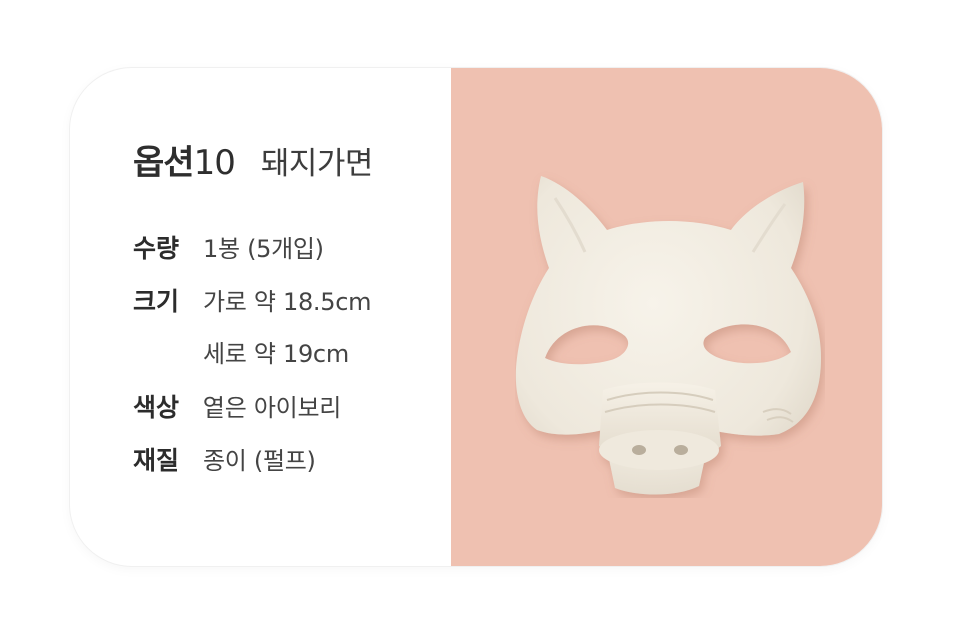  I want to click on spec-row-material: 재질 종이 (펄프), so click(224, 460).